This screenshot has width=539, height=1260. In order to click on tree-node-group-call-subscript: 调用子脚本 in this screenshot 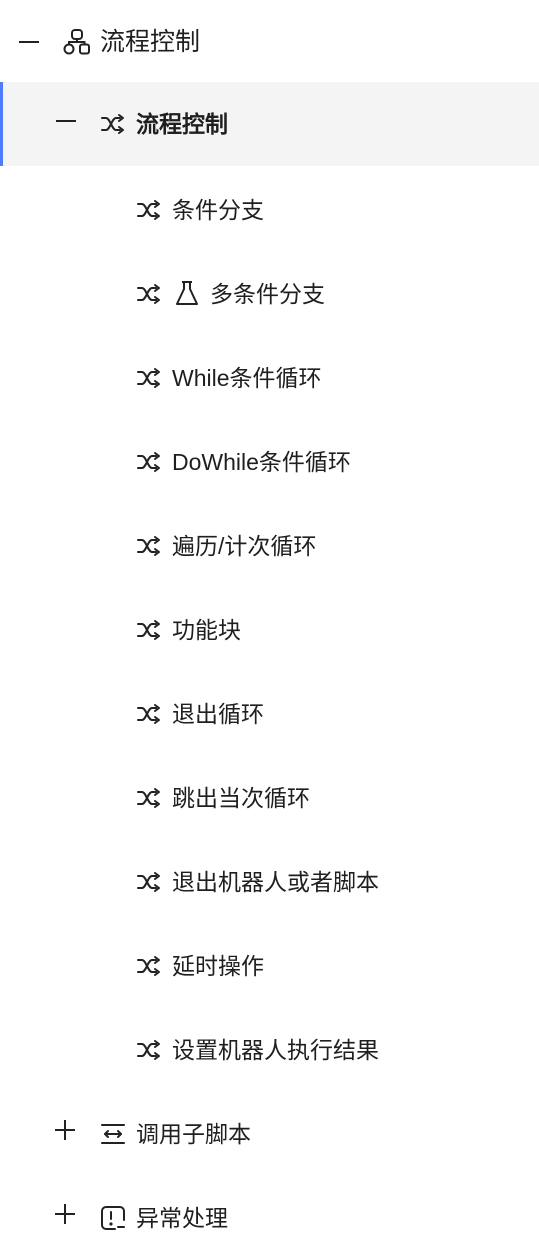, I will do `click(269, 1134)`.